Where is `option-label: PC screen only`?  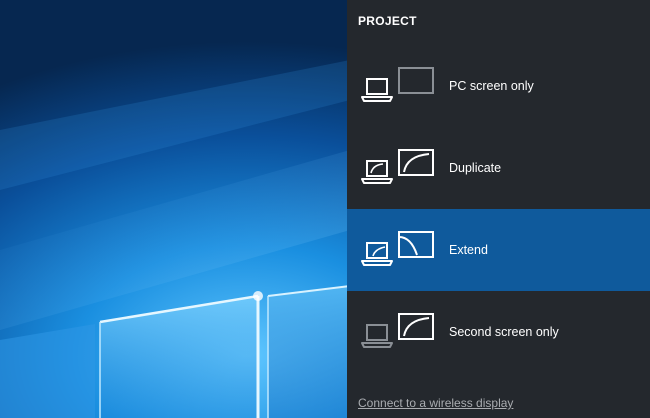
option-label: PC screen only is located at coordinates (491, 86).